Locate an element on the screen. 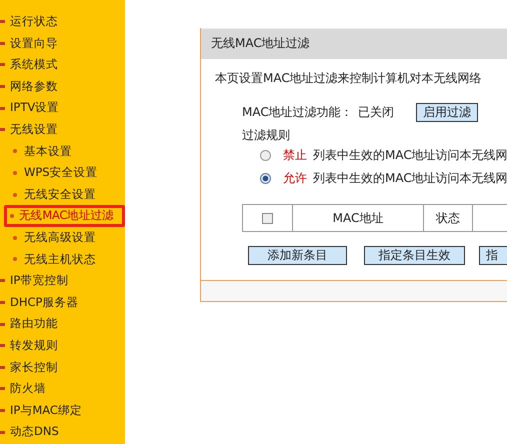 The image size is (507, 444). rule-keyword: 禁止 is located at coordinates (295, 155).